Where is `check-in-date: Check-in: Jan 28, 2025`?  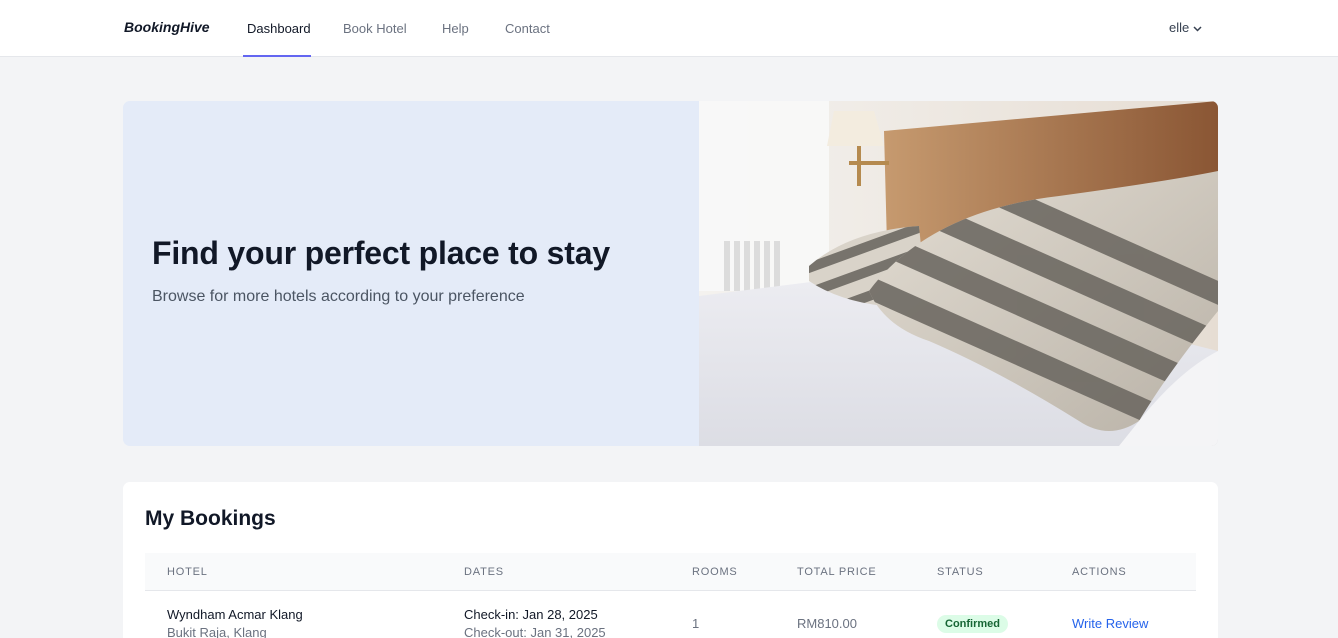
check-in-date: Check-in: Jan 28, 2025 is located at coordinates (531, 614).